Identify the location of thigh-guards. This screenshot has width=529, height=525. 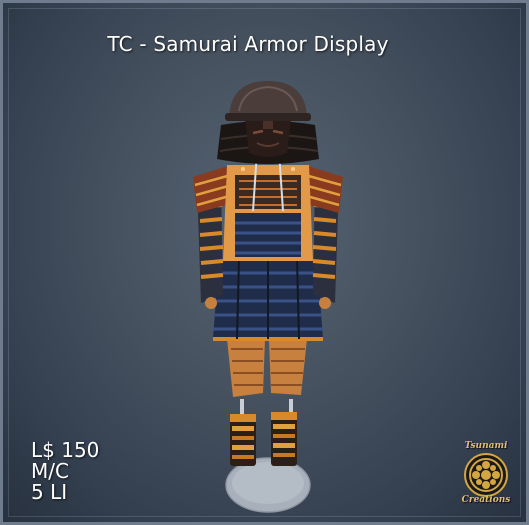
(267, 368).